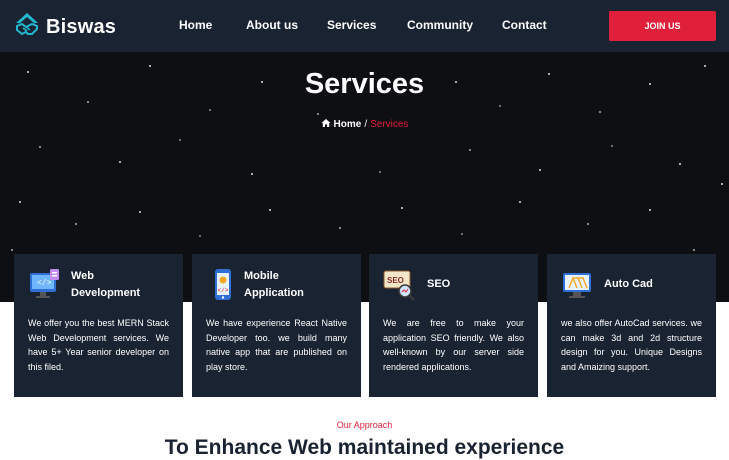 Image resolution: width=729 pixels, height=460 pixels. I want to click on nav-contact: Contact, so click(524, 25).